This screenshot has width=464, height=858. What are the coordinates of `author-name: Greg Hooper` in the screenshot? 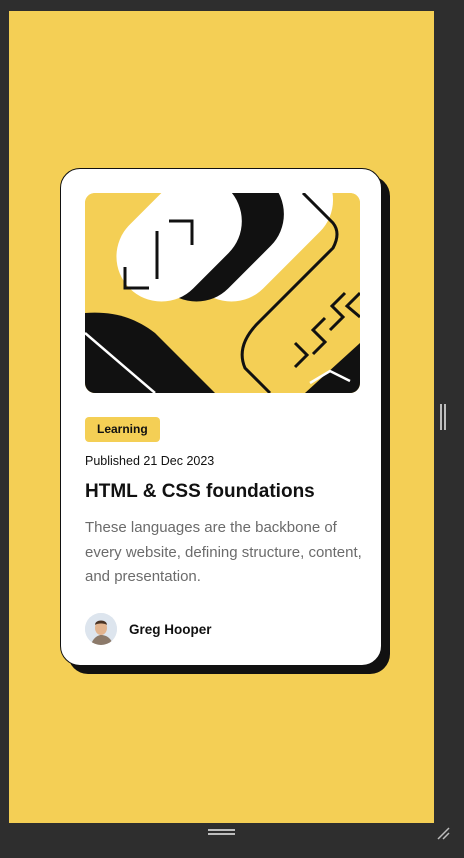 It's located at (170, 629).